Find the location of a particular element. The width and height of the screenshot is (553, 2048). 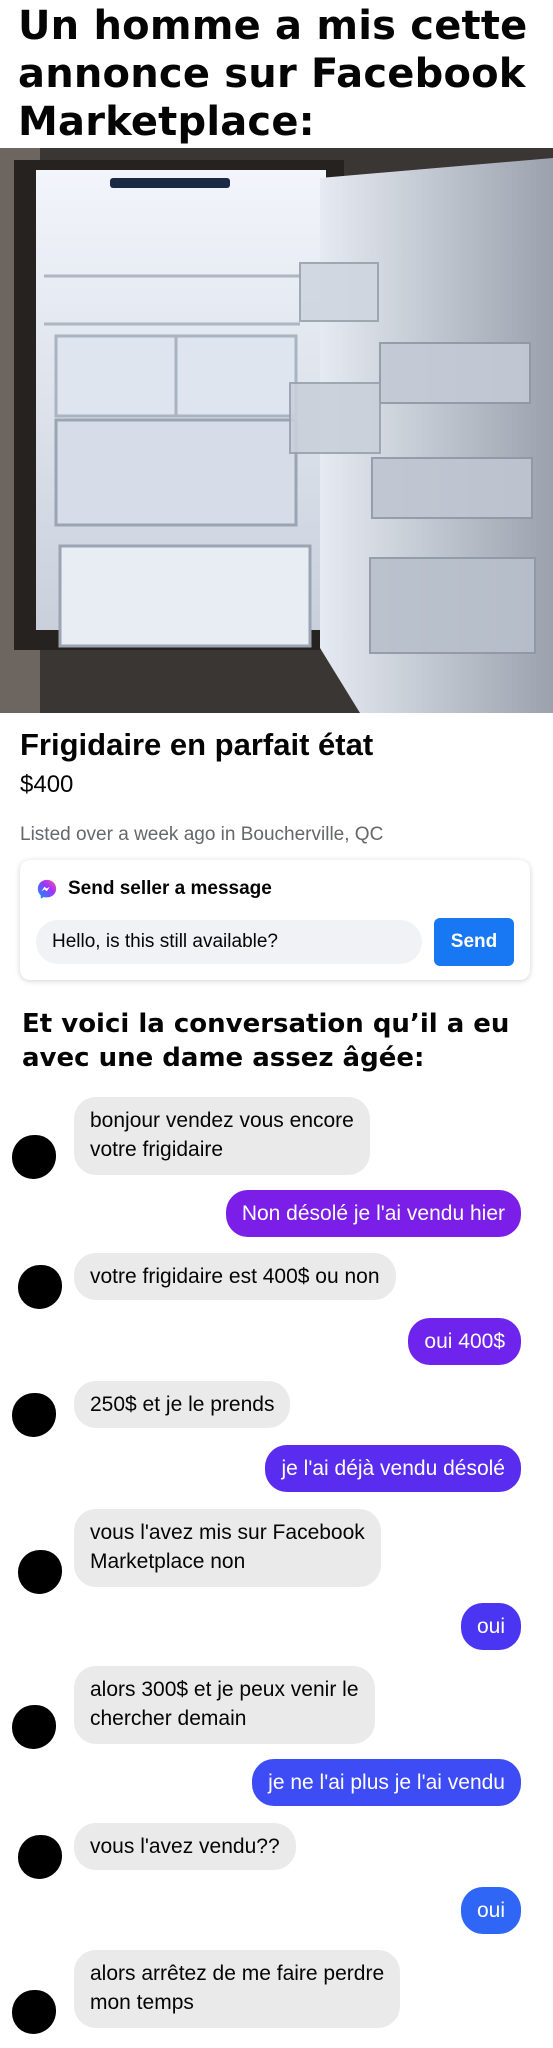

message-input is located at coordinates (229, 942).